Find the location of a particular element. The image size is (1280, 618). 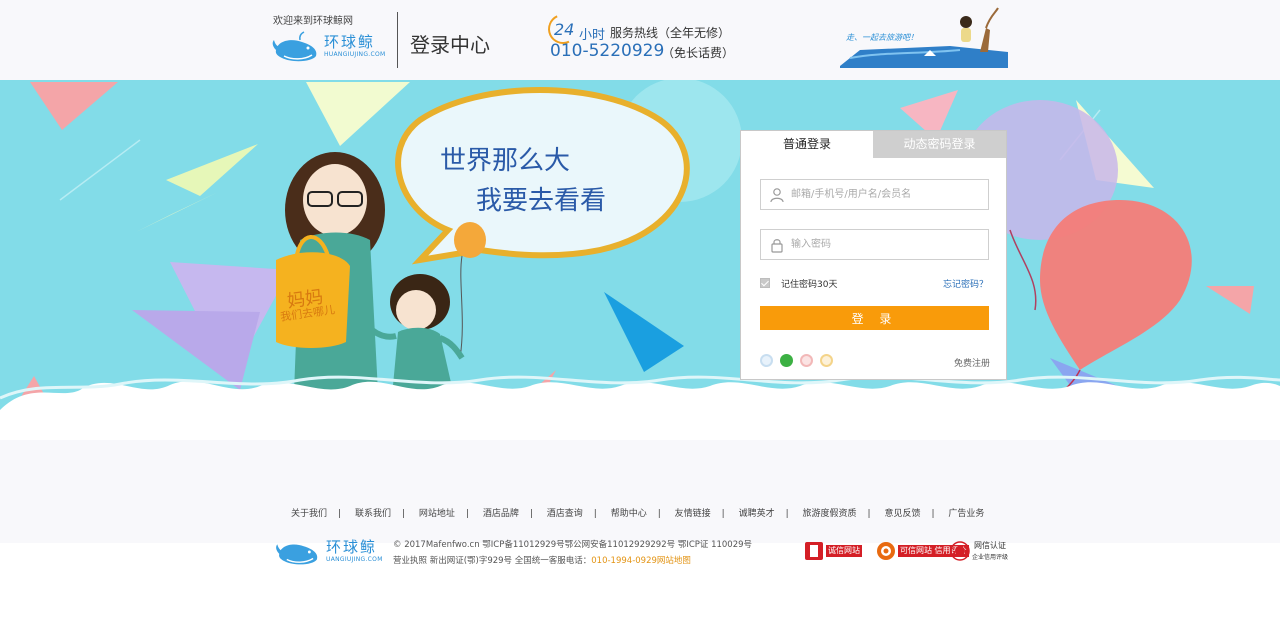

header-divider is located at coordinates (397, 40).